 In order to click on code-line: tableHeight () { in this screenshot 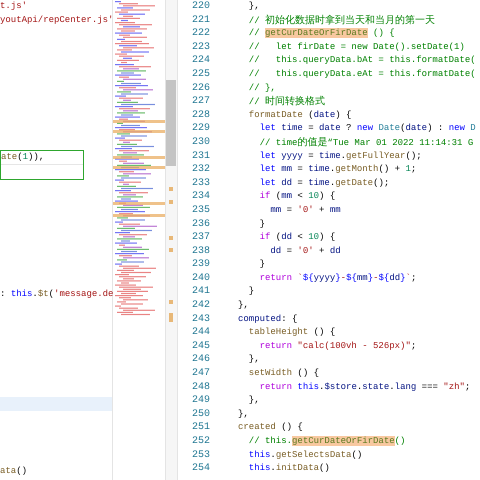, I will do `click(292, 333)`.